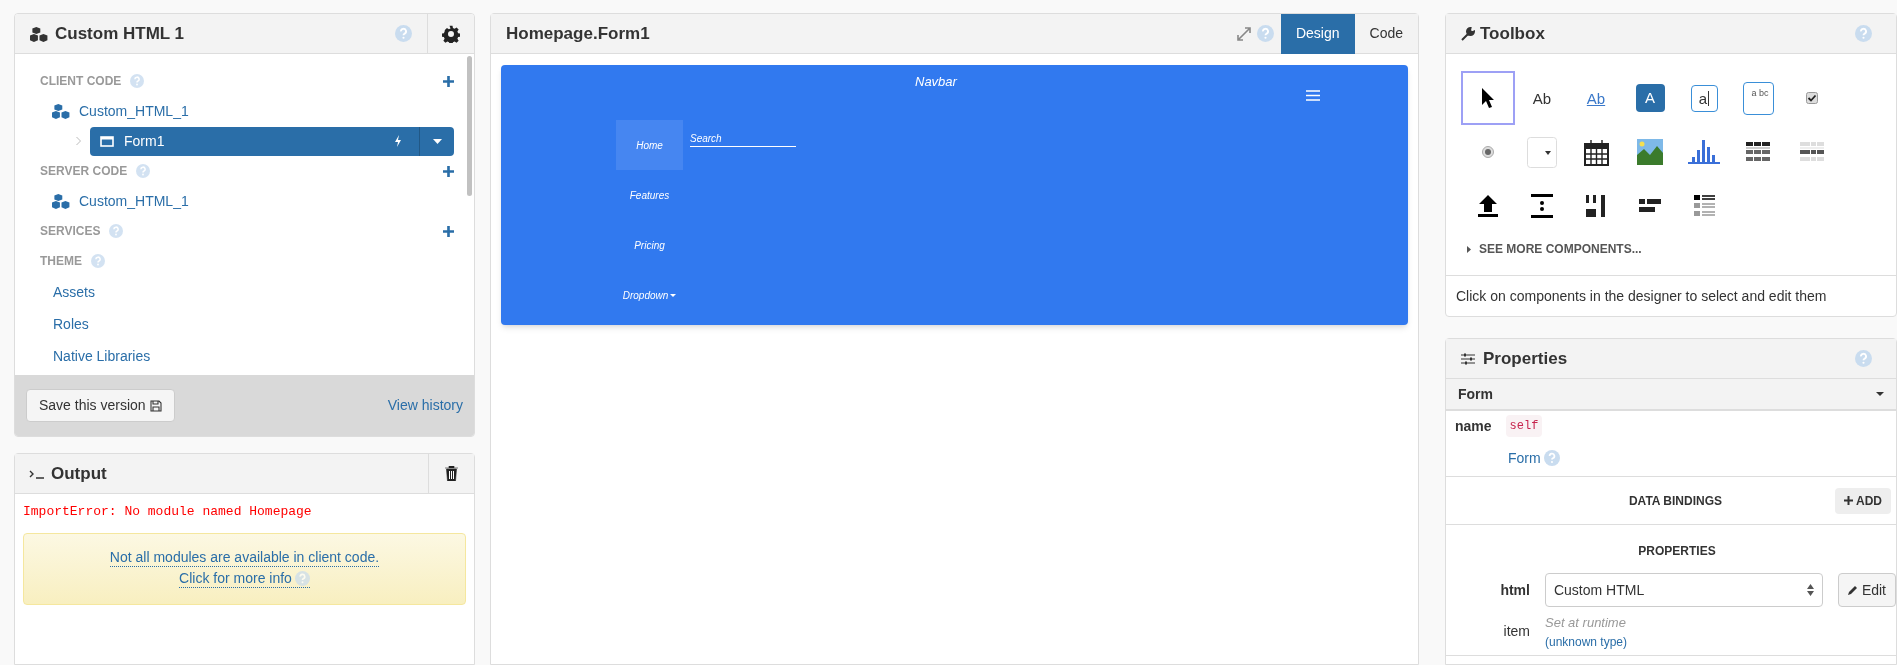  What do you see at coordinates (84, 171) in the screenshot?
I see `section-heading: SERVER CODE` at bounding box center [84, 171].